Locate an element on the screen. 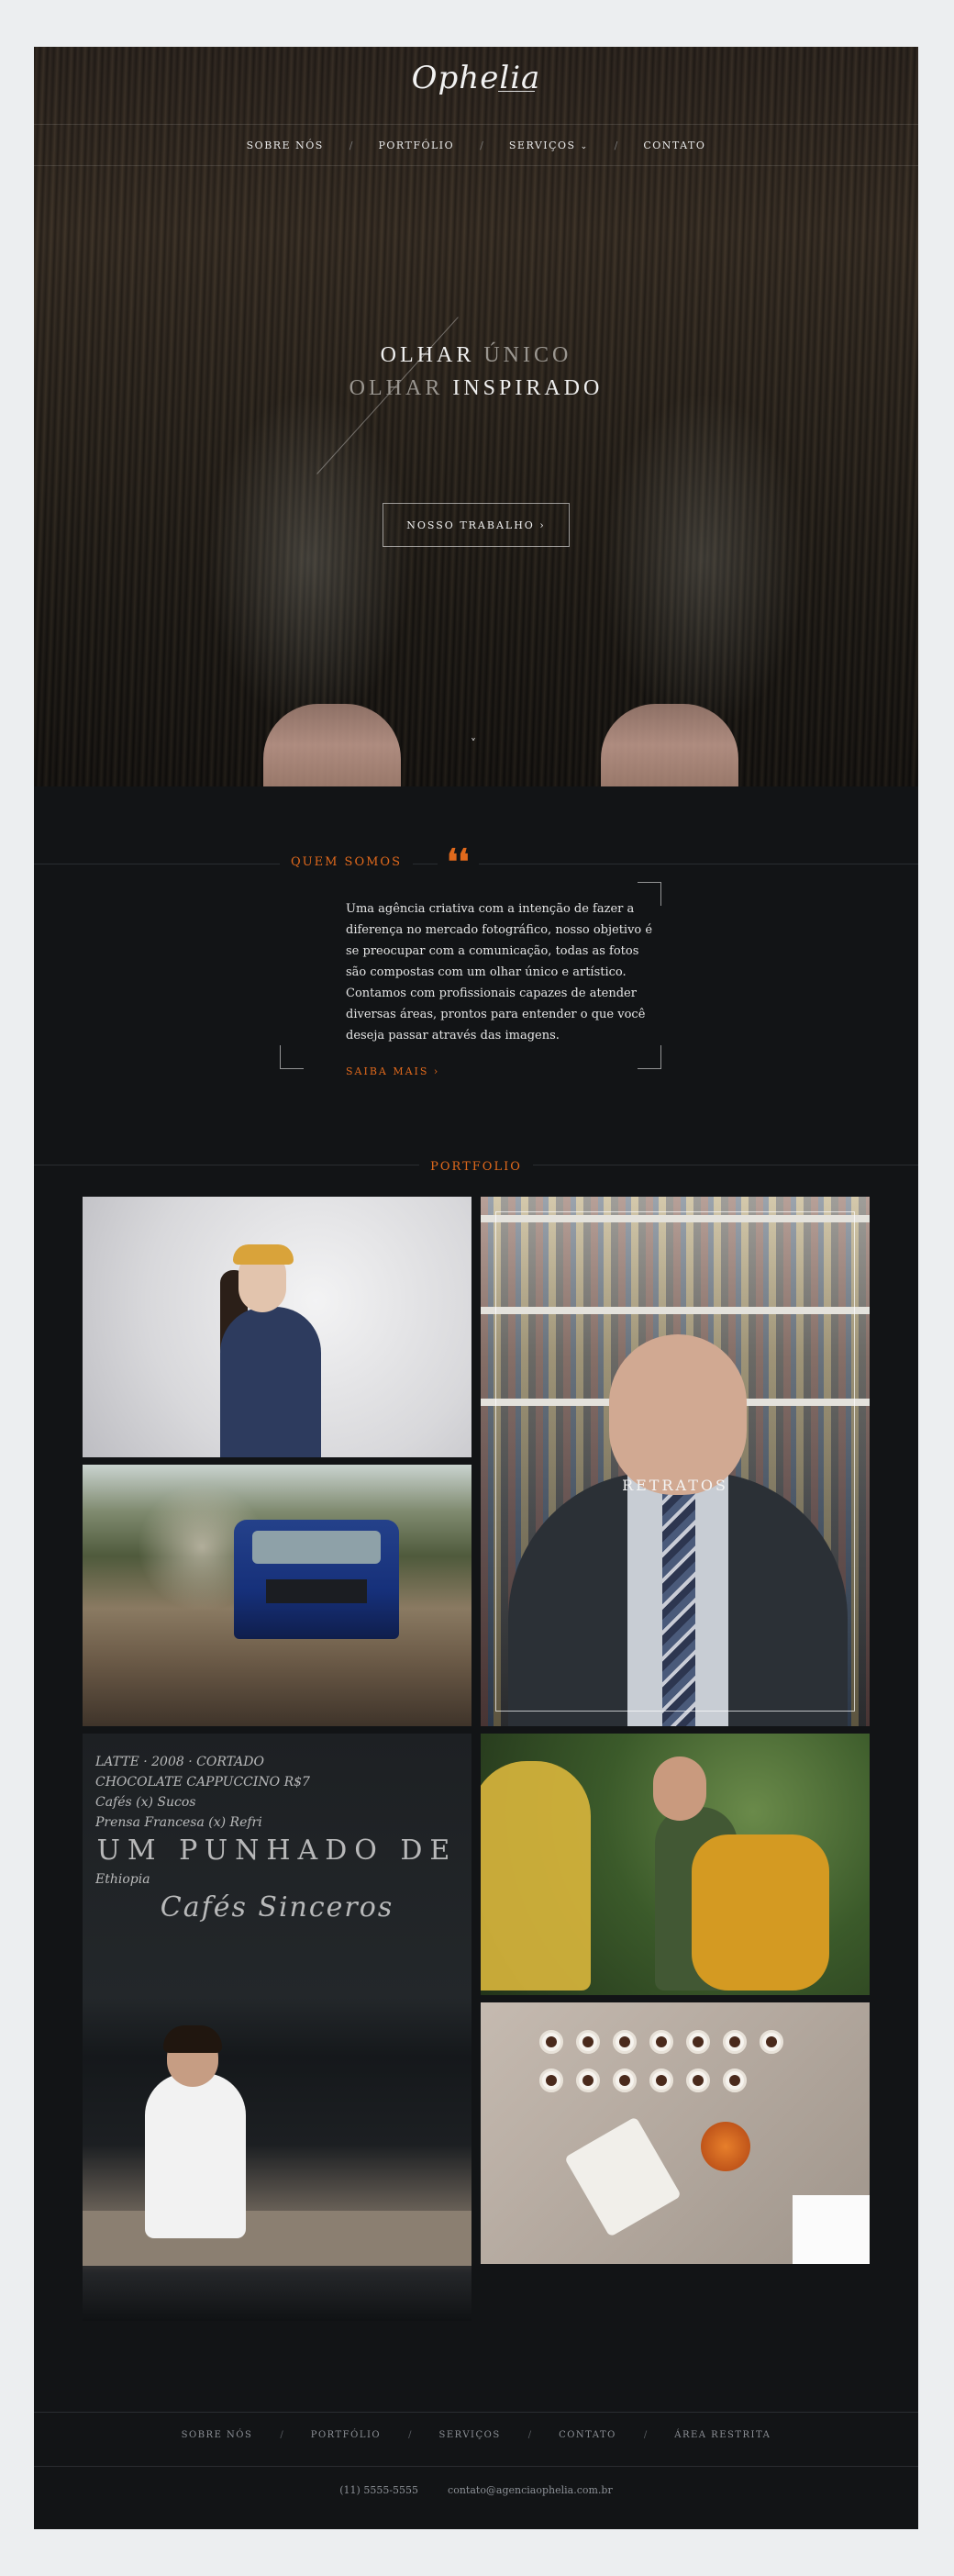 The width and height of the screenshot is (954, 2576). portfolio-heading: PORTFOLIO is located at coordinates (476, 1167).